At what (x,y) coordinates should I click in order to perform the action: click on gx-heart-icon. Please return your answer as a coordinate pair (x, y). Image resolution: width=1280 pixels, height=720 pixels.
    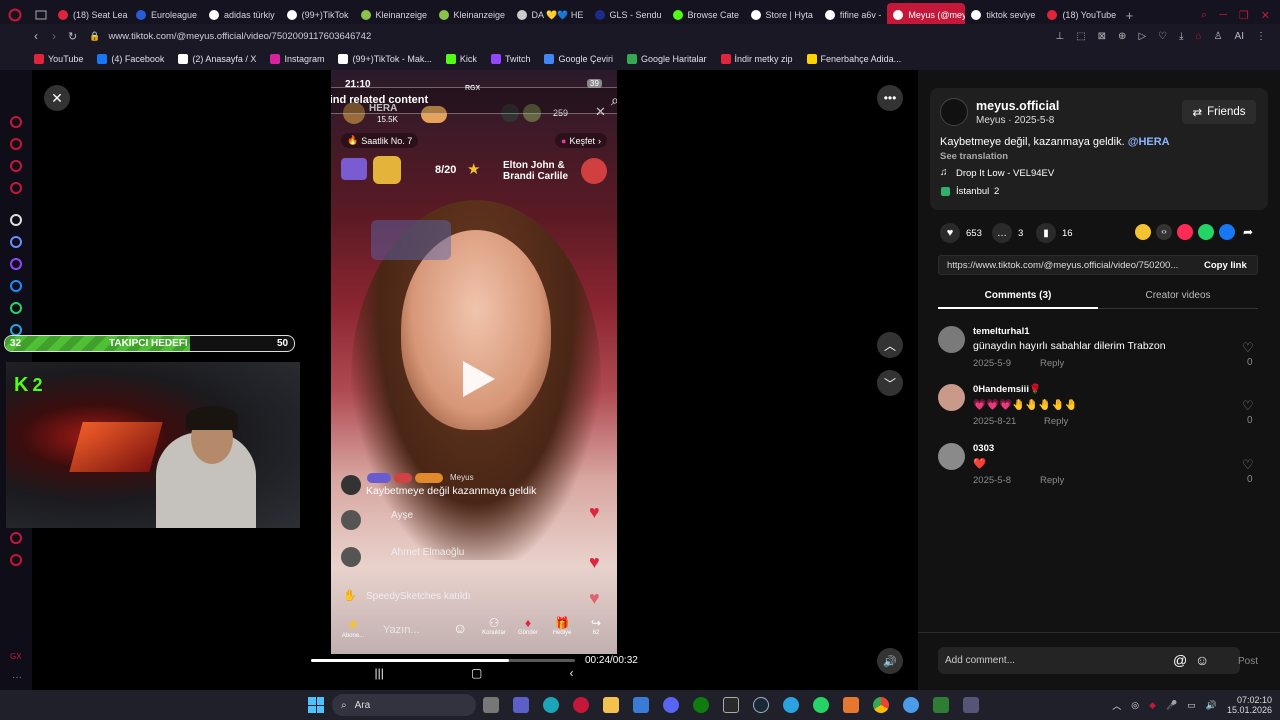
    Looking at the image, I should click on (16, 538).